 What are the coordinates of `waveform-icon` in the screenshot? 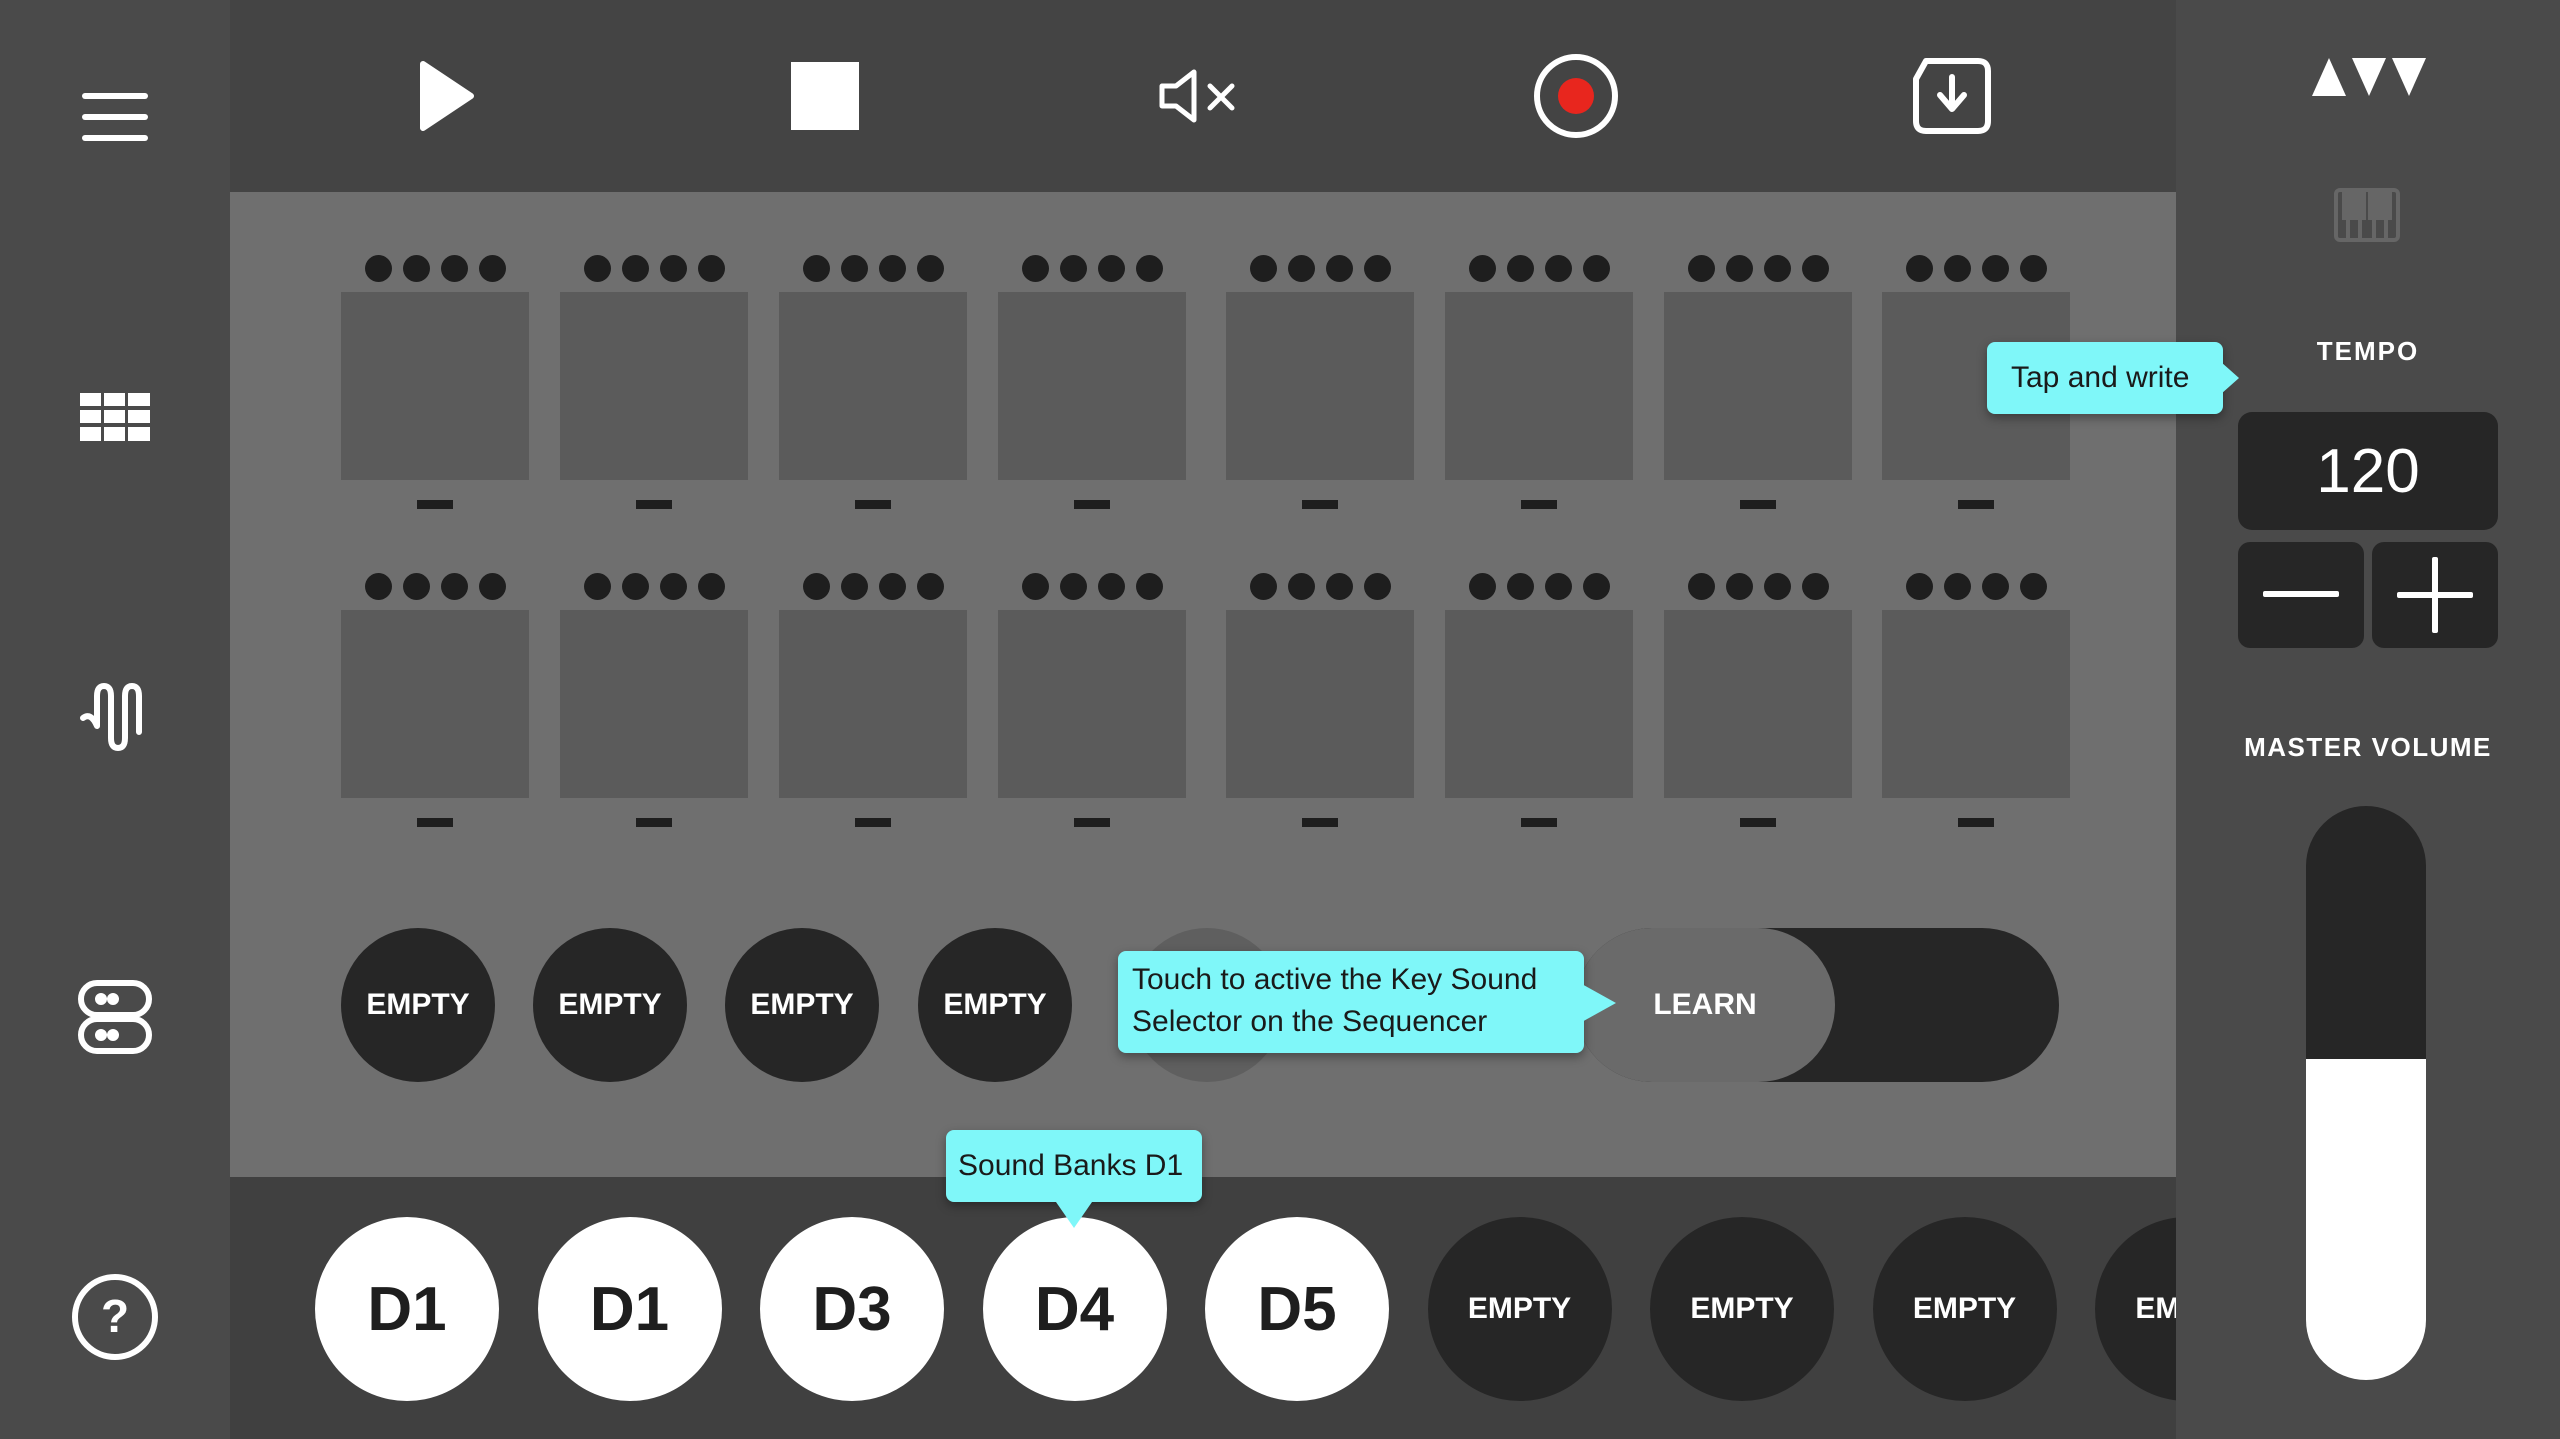 It's located at (115, 717).